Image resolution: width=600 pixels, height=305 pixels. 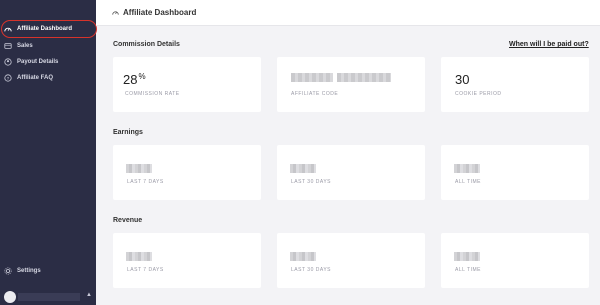 What do you see at coordinates (187, 172) in the screenshot?
I see `earnings-card-last-7-days: LAST 7 DAYS` at bounding box center [187, 172].